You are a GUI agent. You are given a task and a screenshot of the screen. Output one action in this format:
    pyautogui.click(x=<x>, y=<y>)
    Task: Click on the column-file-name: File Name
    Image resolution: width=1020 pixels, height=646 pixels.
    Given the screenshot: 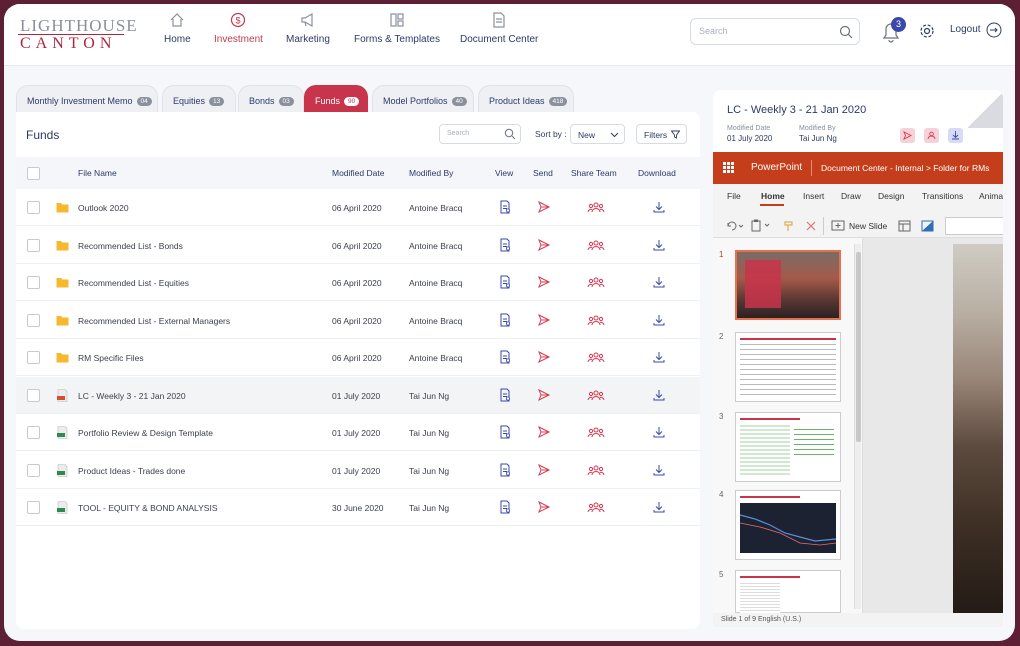 What is the action you would take?
    pyautogui.click(x=97, y=173)
    